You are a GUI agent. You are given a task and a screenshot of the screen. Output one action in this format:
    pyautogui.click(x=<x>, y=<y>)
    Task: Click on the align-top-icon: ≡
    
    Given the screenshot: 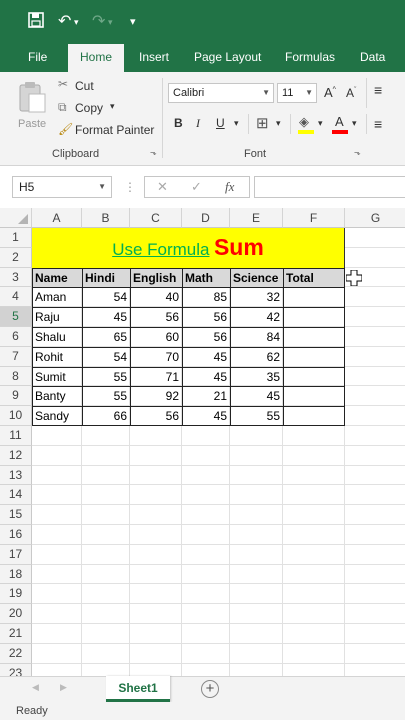 What is the action you would take?
    pyautogui.click(x=378, y=90)
    